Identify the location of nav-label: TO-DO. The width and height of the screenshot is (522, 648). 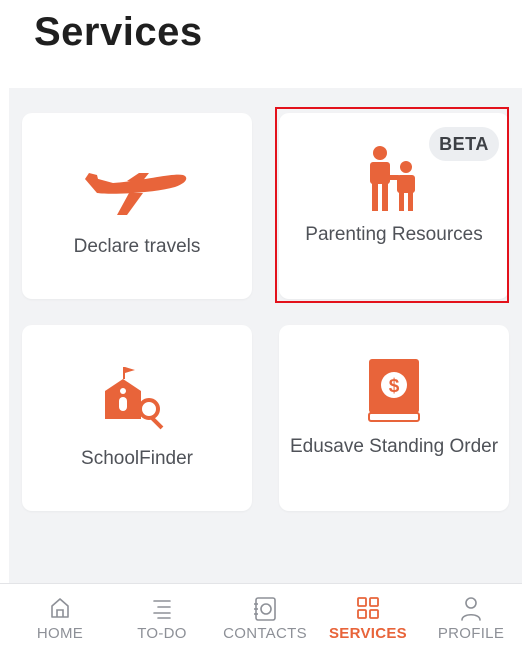
(162, 633).